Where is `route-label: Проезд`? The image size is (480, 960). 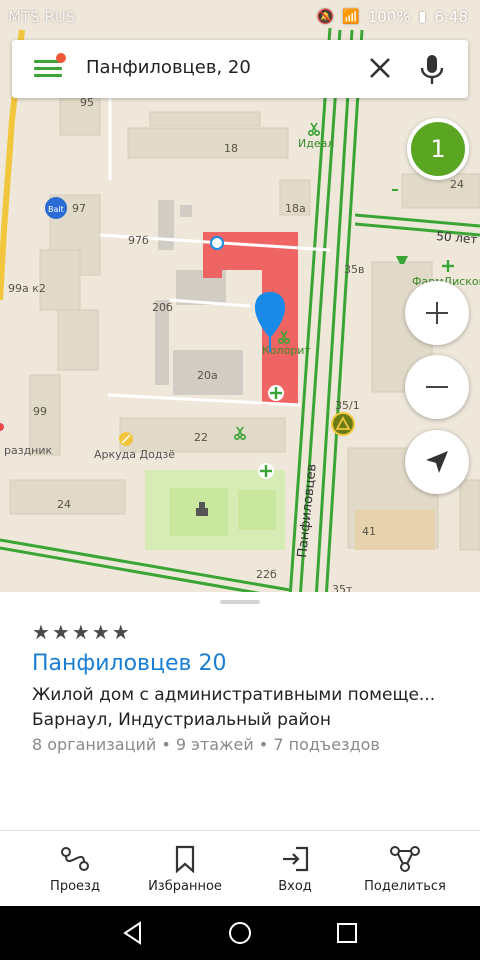
route-label: Проезд is located at coordinates (75, 886).